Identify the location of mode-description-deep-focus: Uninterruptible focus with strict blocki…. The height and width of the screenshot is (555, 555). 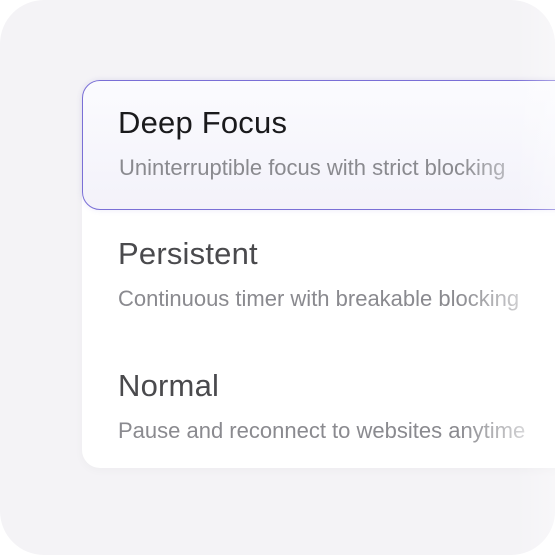
(312, 167).